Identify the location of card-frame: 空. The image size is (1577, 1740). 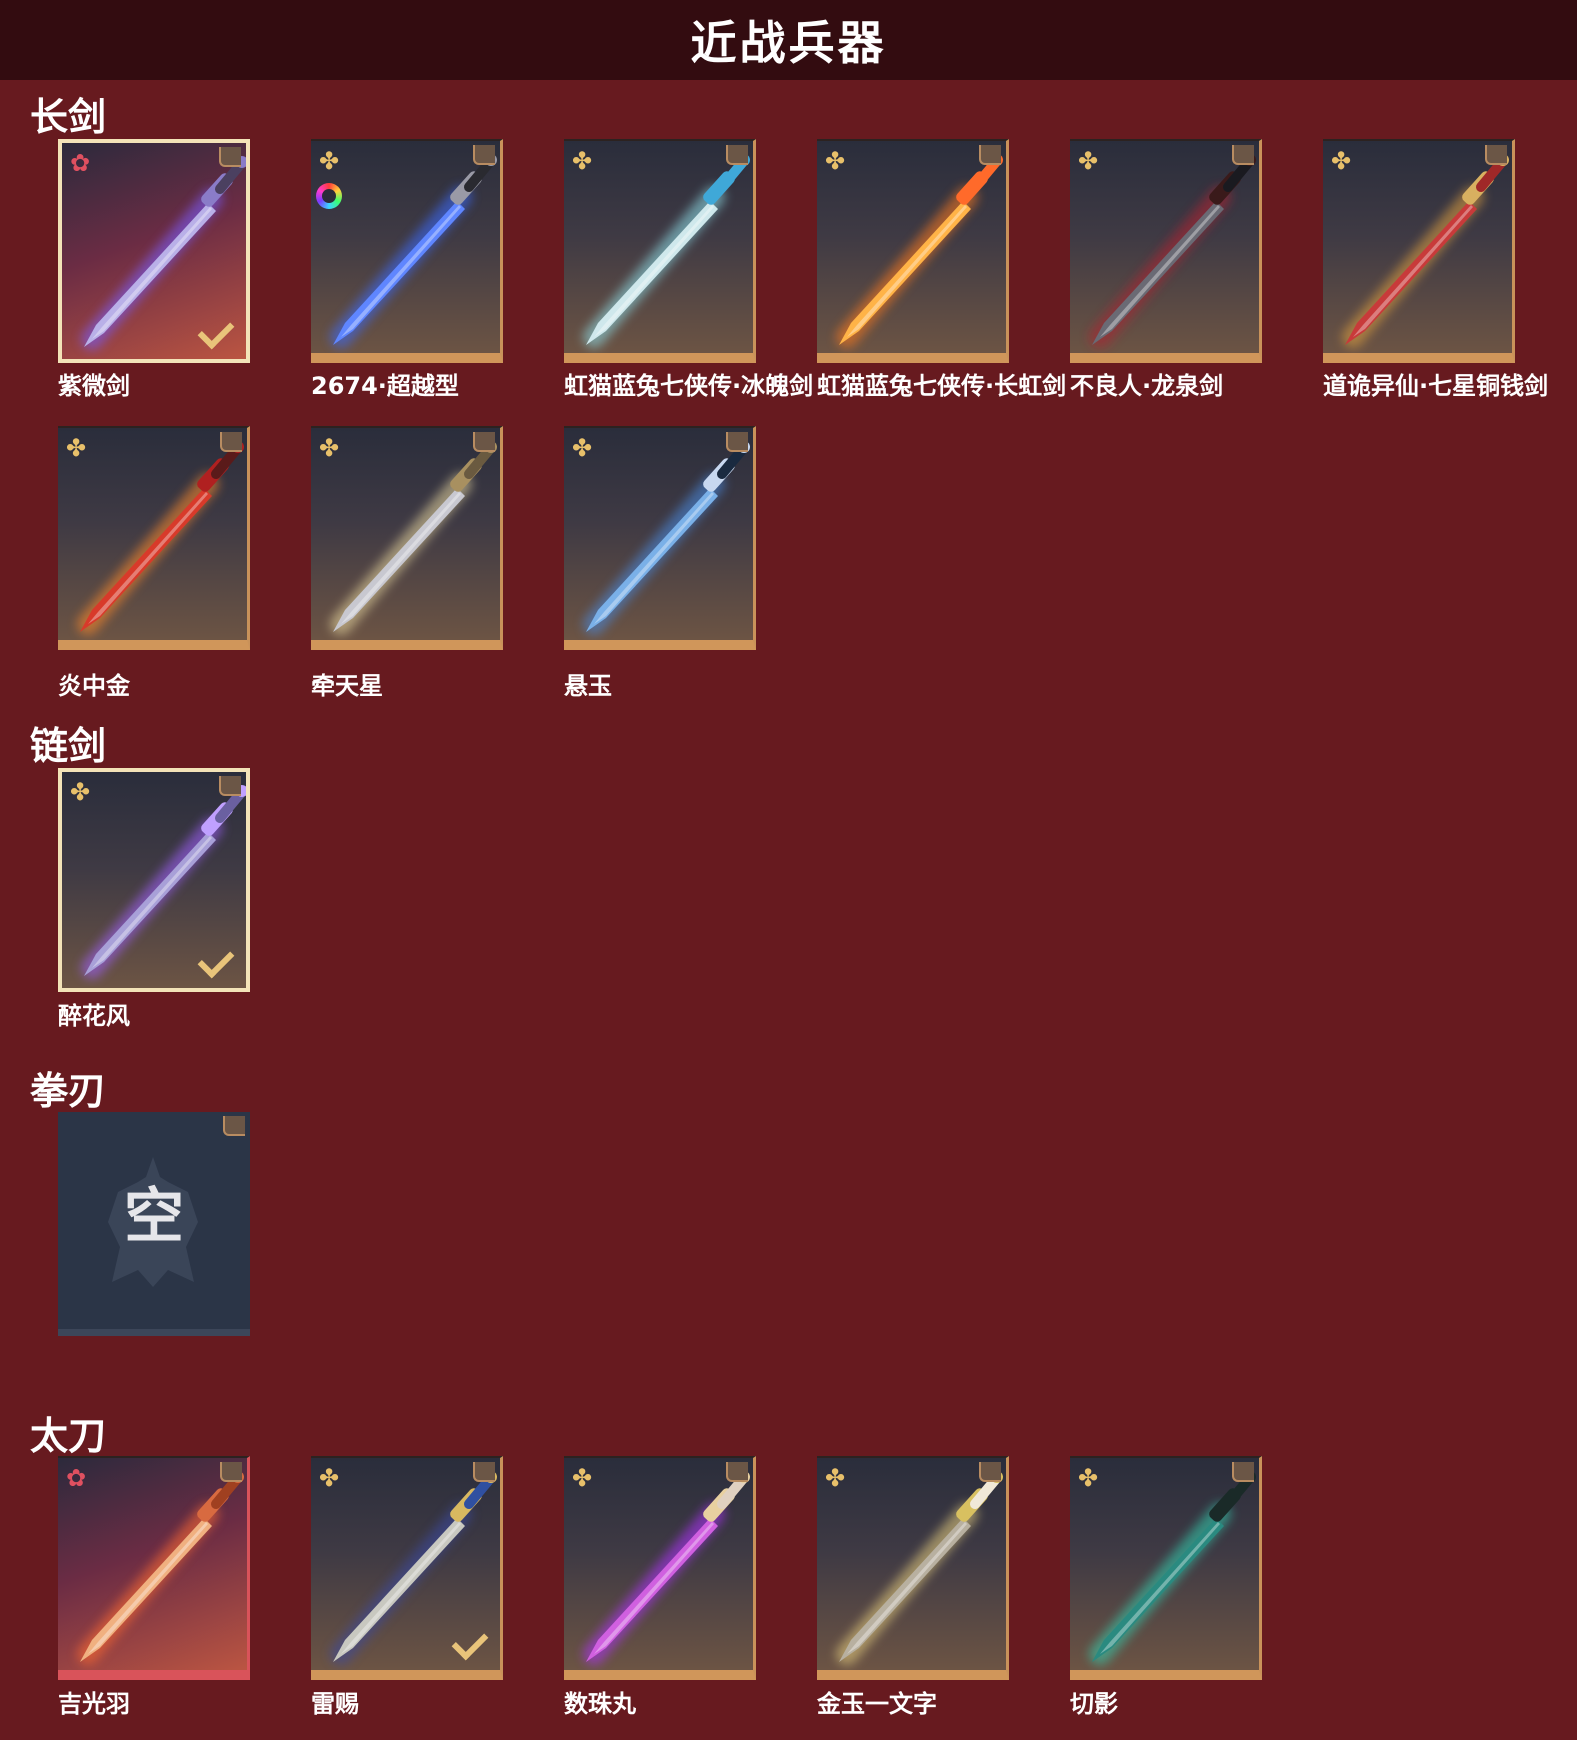
(154, 1224).